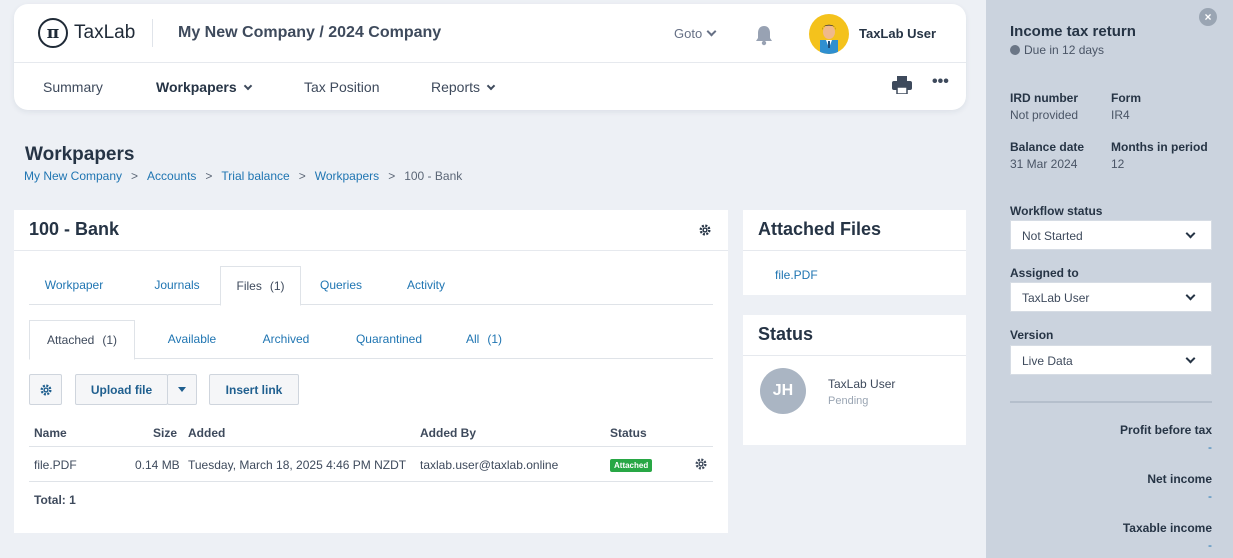 This screenshot has width=1233, height=558. Describe the element at coordinates (277, 286) in the screenshot. I see `tab-files-count: (1)` at that location.